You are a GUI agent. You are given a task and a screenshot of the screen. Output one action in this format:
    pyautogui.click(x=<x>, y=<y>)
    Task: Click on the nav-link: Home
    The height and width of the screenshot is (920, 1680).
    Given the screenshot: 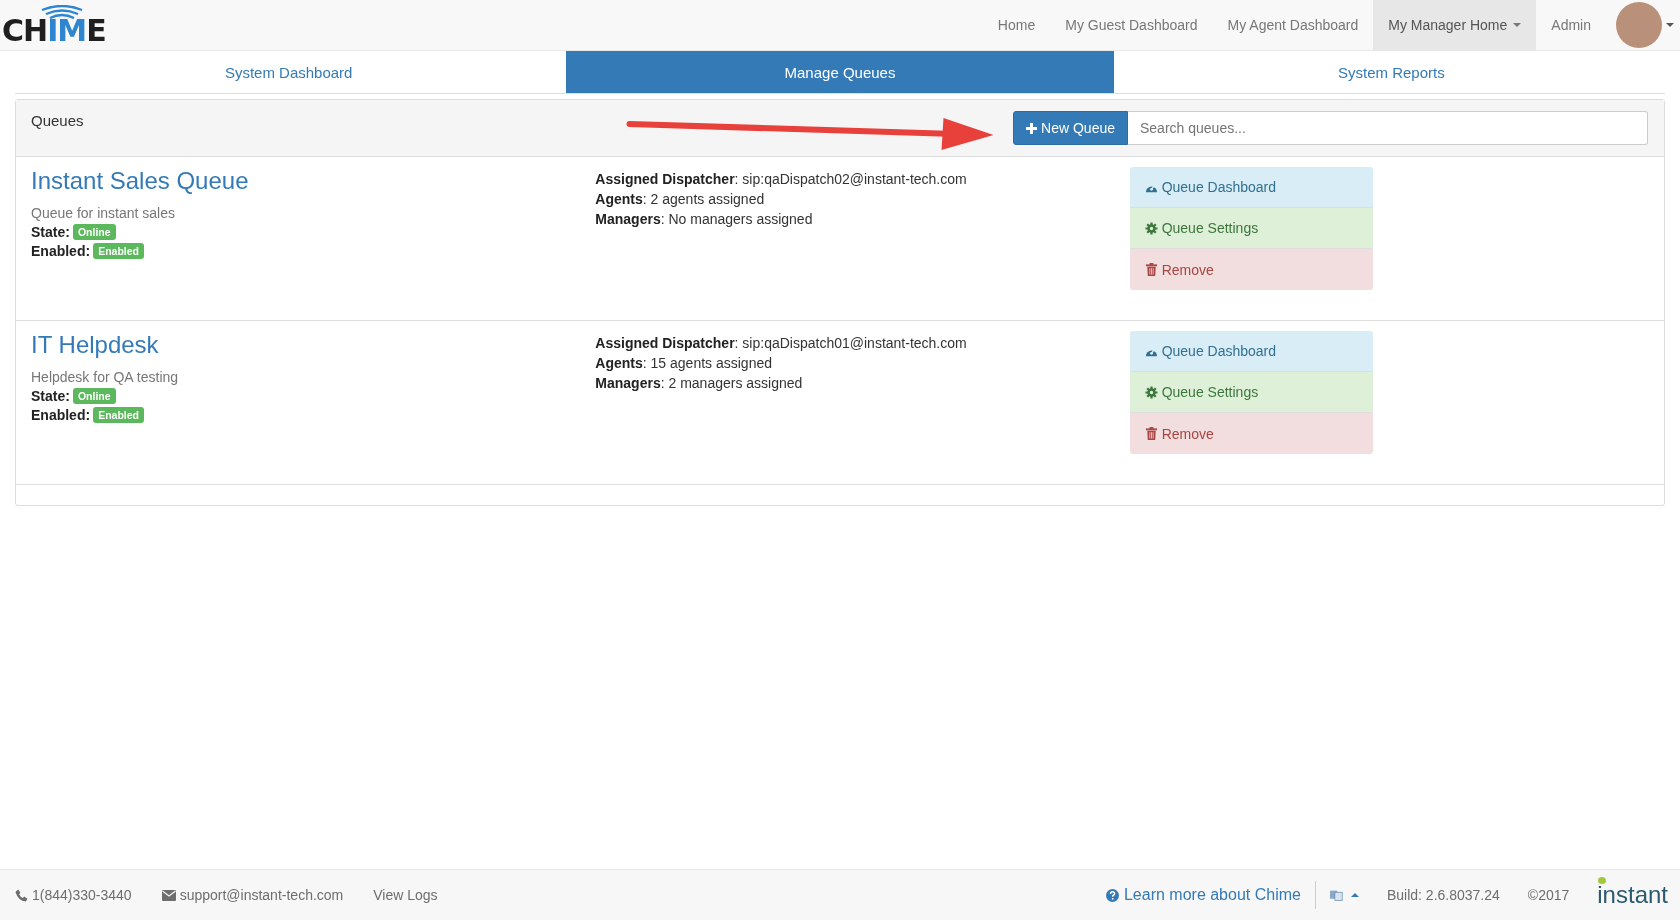 What is the action you would take?
    pyautogui.click(x=1016, y=25)
    